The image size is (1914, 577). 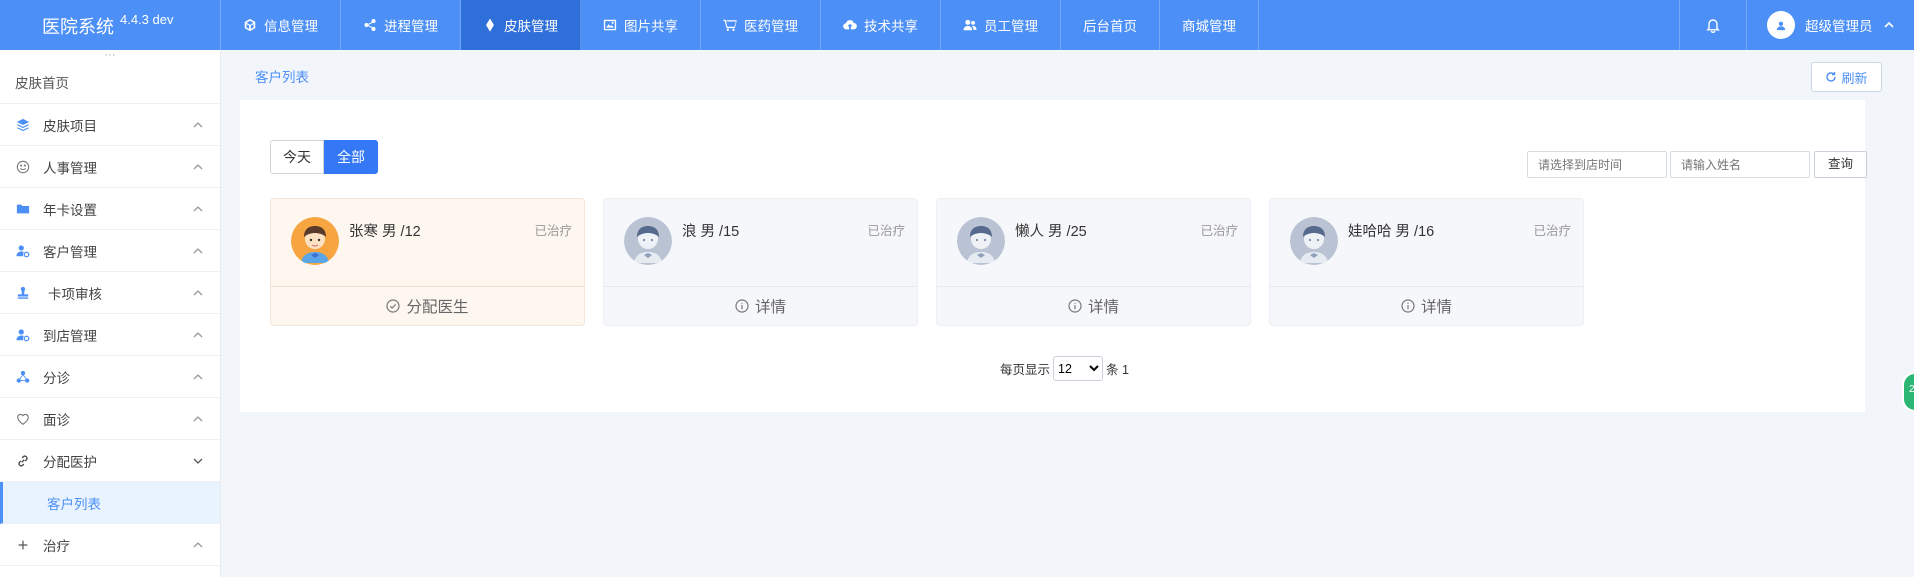 I want to click on nav-label: 图片共享, so click(x=651, y=26).